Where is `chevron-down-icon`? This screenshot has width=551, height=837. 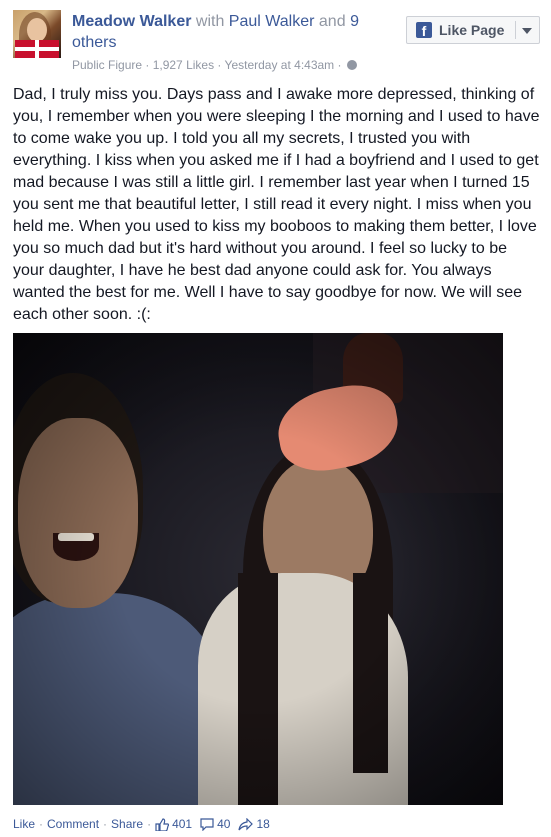 chevron-down-icon is located at coordinates (527, 31).